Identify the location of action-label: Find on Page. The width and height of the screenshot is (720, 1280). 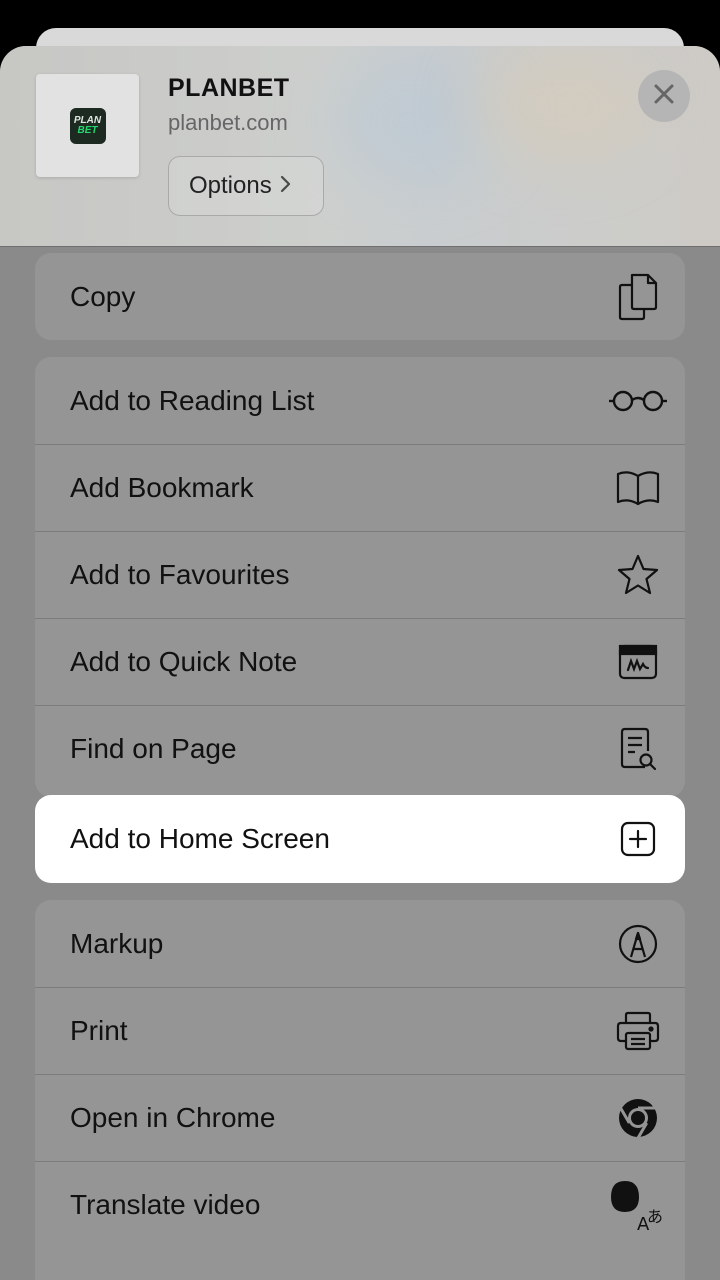
(153, 748).